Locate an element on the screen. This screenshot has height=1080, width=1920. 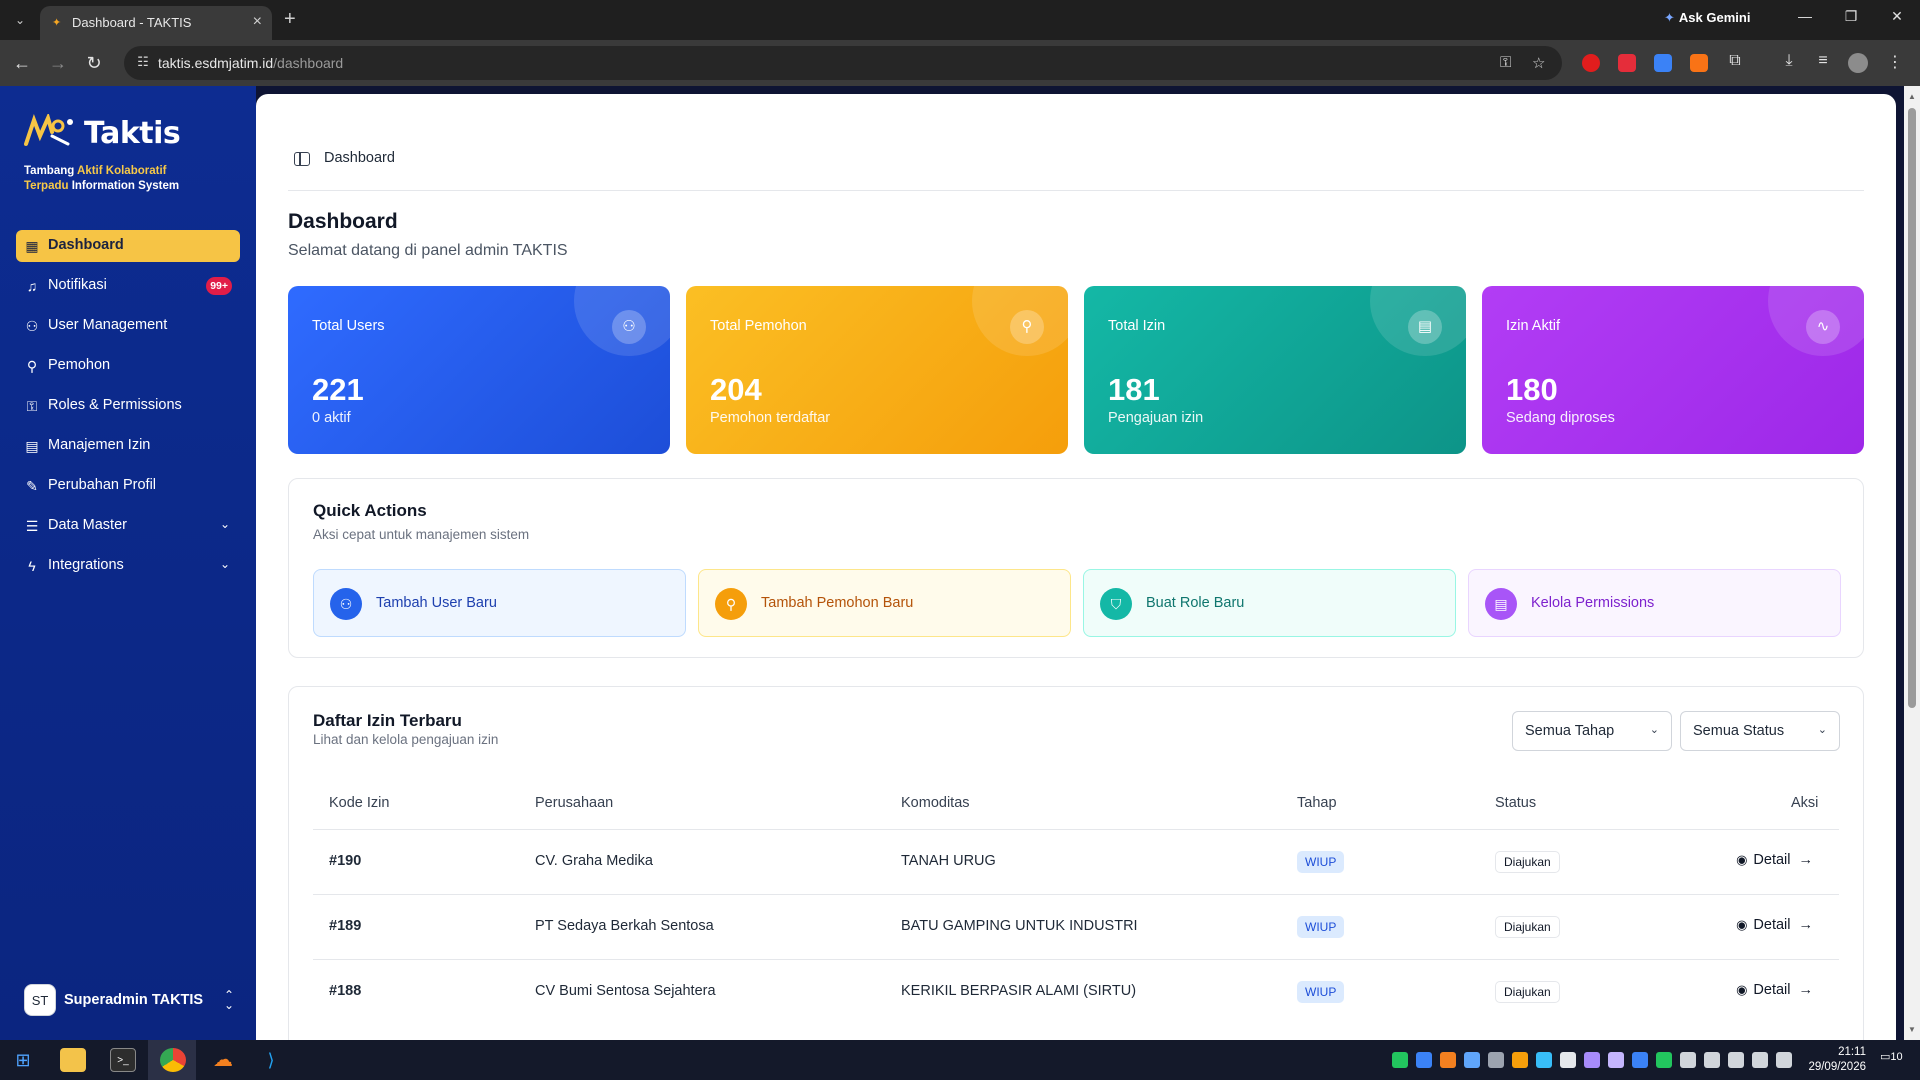
clock-date: 29/09/2026 is located at coordinates (1837, 1067).